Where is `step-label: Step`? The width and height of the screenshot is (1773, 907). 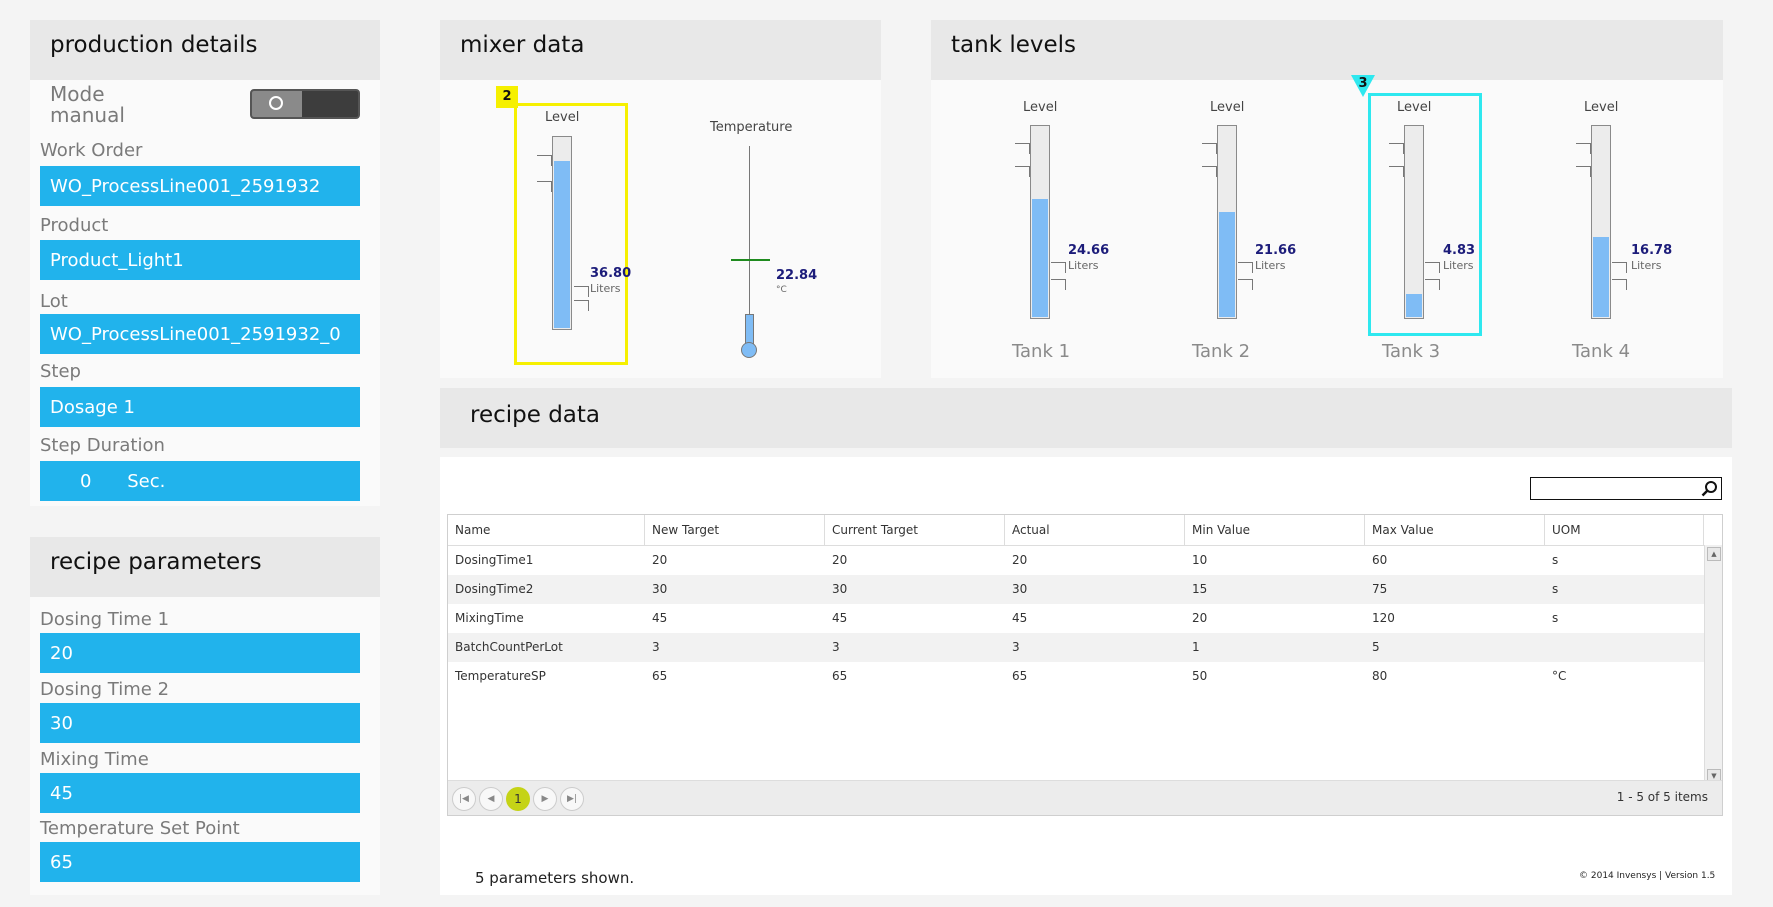
step-label: Step is located at coordinates (60, 371).